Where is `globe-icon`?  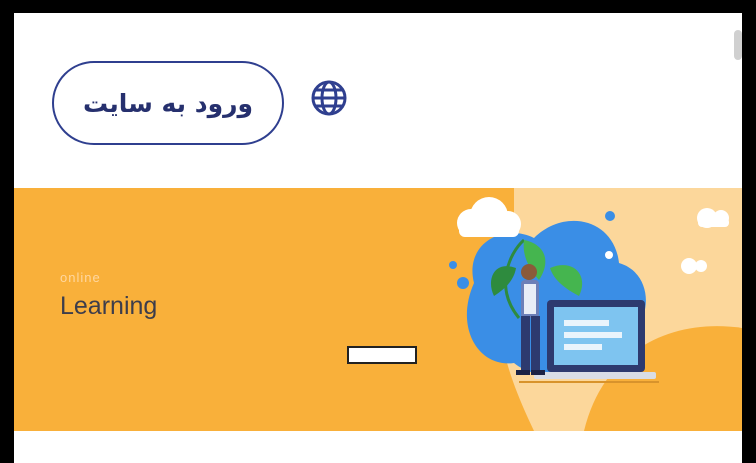 globe-icon is located at coordinates (329, 98).